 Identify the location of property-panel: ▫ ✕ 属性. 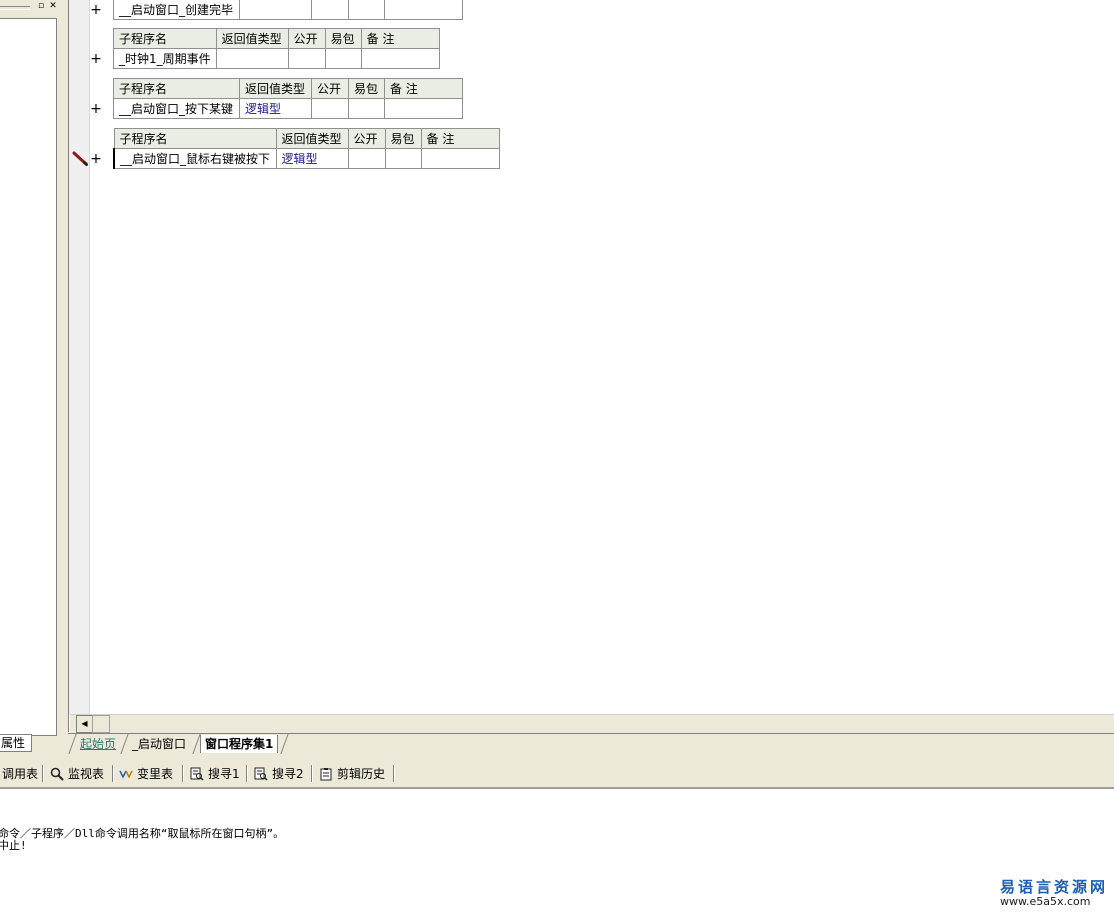
(31, 377).